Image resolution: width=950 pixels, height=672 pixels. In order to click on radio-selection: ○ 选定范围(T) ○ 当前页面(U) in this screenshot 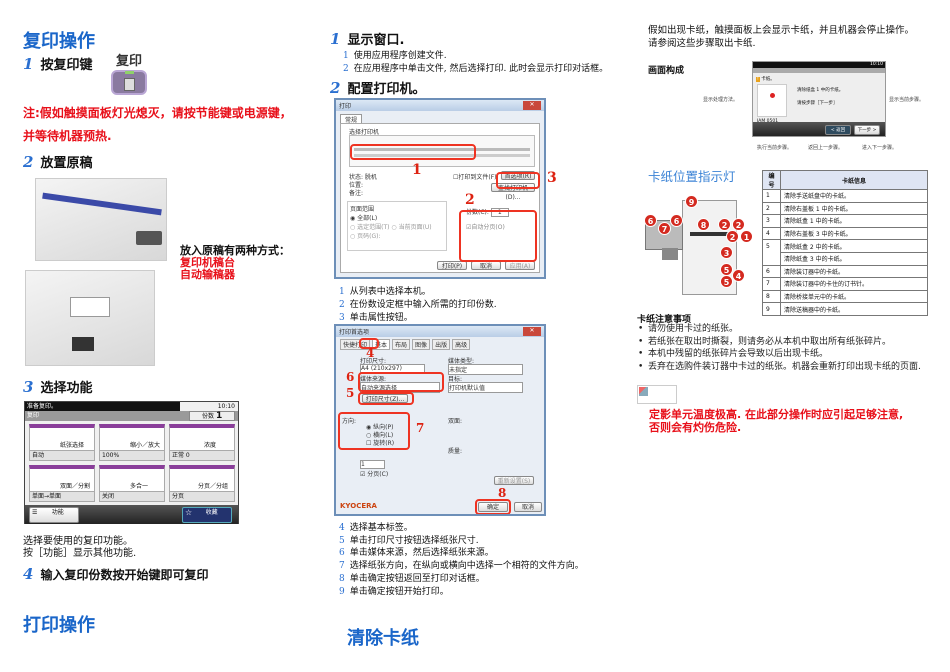, I will do `click(397, 226)`.